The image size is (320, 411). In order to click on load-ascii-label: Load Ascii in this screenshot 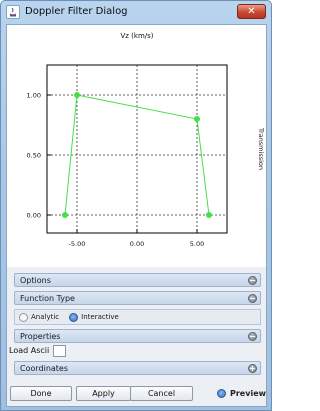, I will do `click(29, 350)`.